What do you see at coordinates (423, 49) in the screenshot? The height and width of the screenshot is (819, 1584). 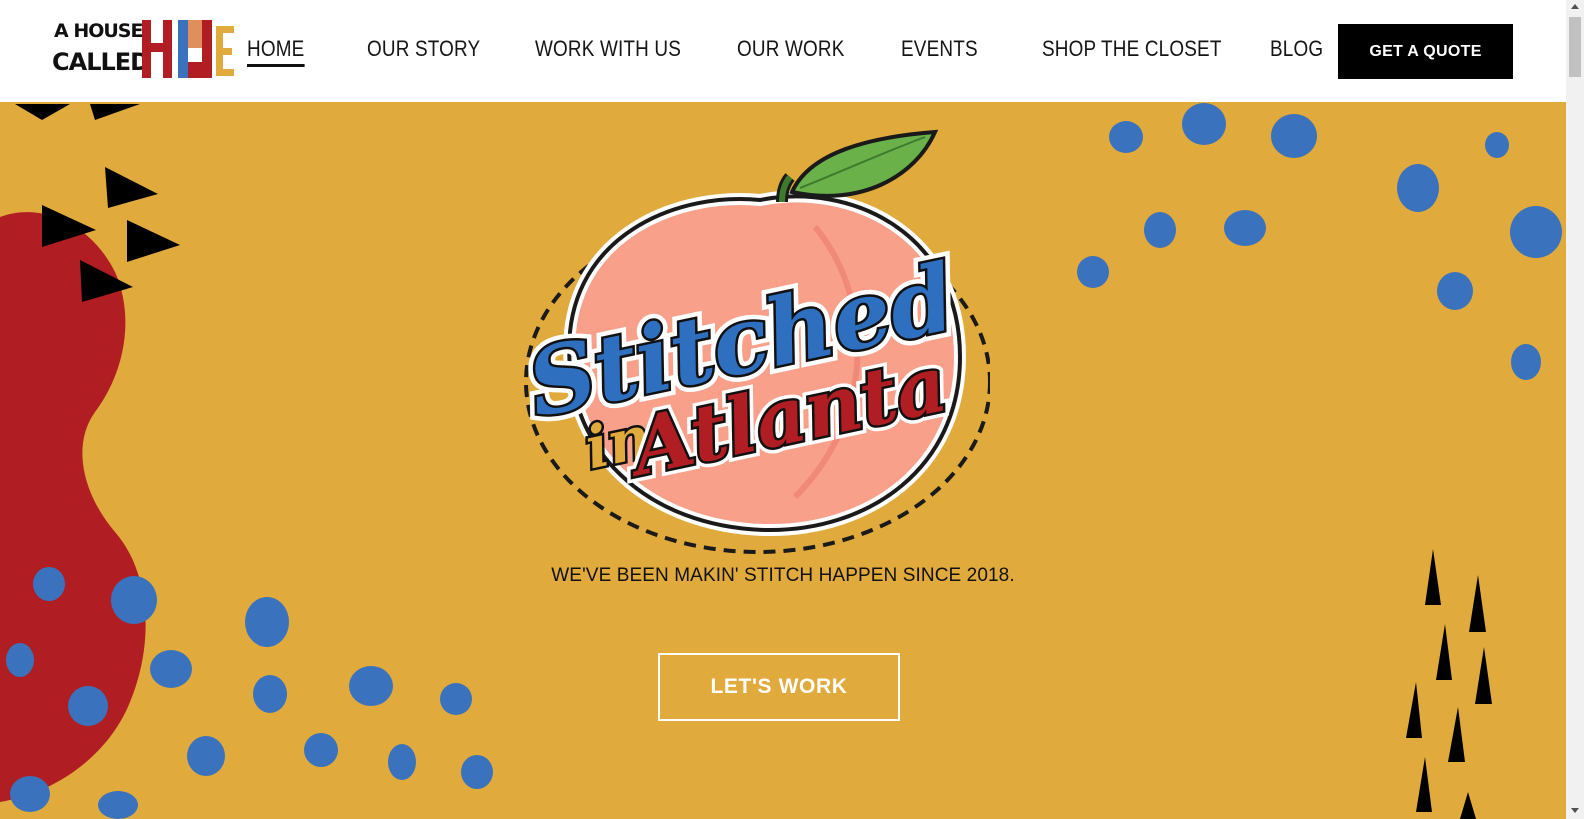 I see `nav-our-story: OUR STORY` at bounding box center [423, 49].